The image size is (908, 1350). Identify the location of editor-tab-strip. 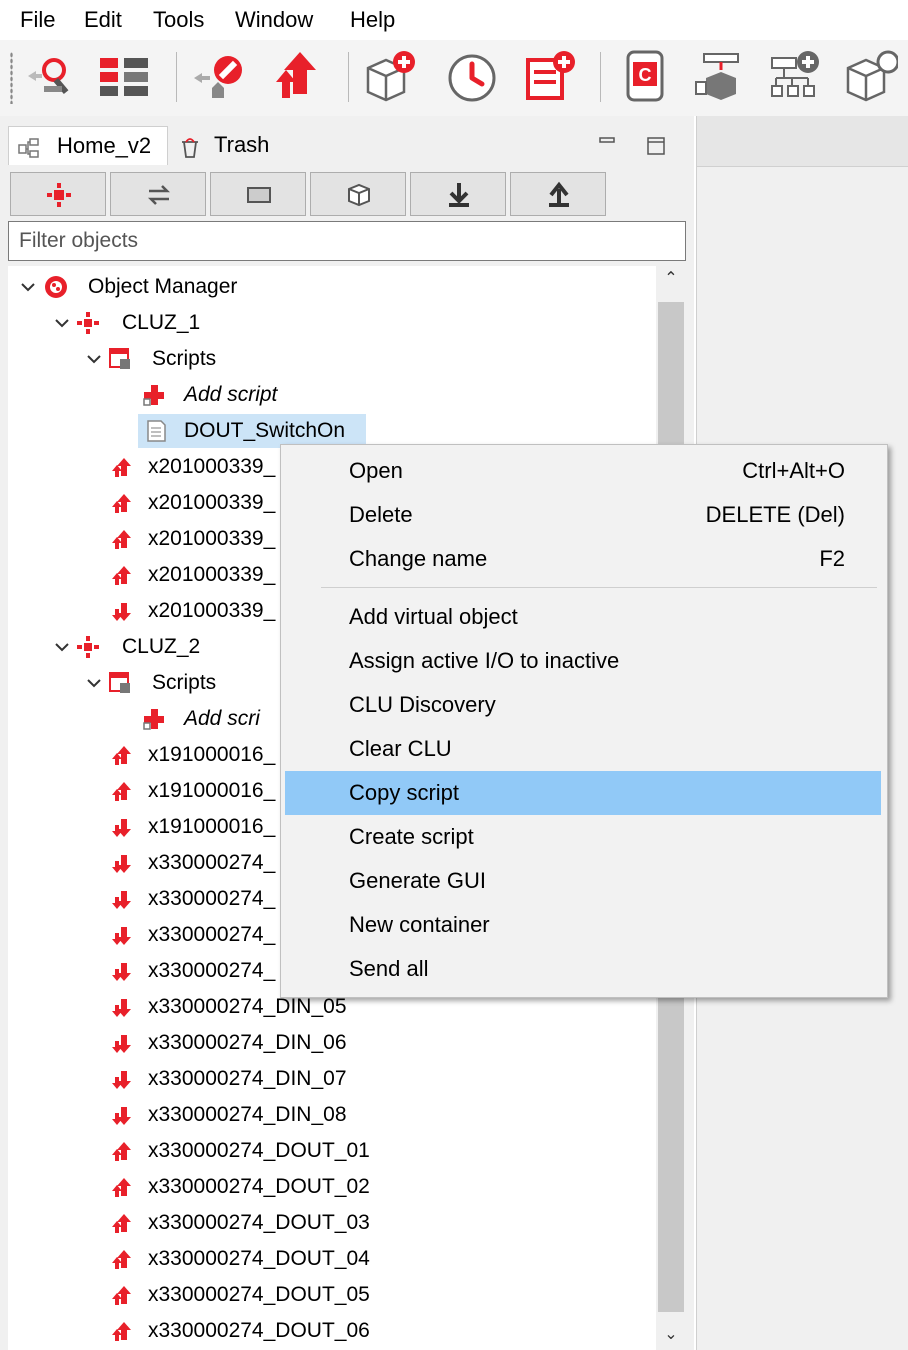
(802, 141).